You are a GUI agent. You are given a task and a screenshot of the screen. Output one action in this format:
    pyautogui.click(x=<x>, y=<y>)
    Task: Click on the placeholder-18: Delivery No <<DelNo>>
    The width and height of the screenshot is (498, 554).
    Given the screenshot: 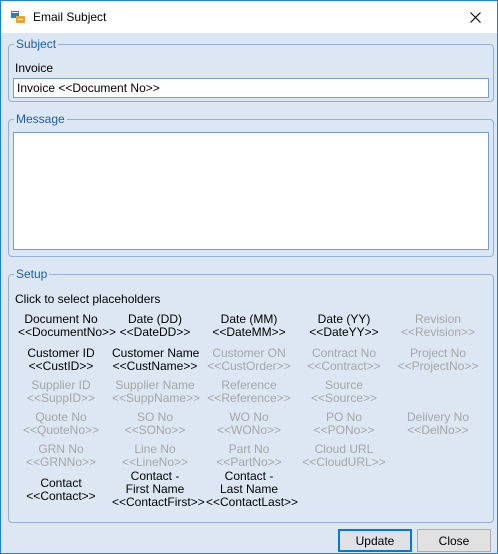 What is the action you would take?
    pyautogui.click(x=438, y=424)
    